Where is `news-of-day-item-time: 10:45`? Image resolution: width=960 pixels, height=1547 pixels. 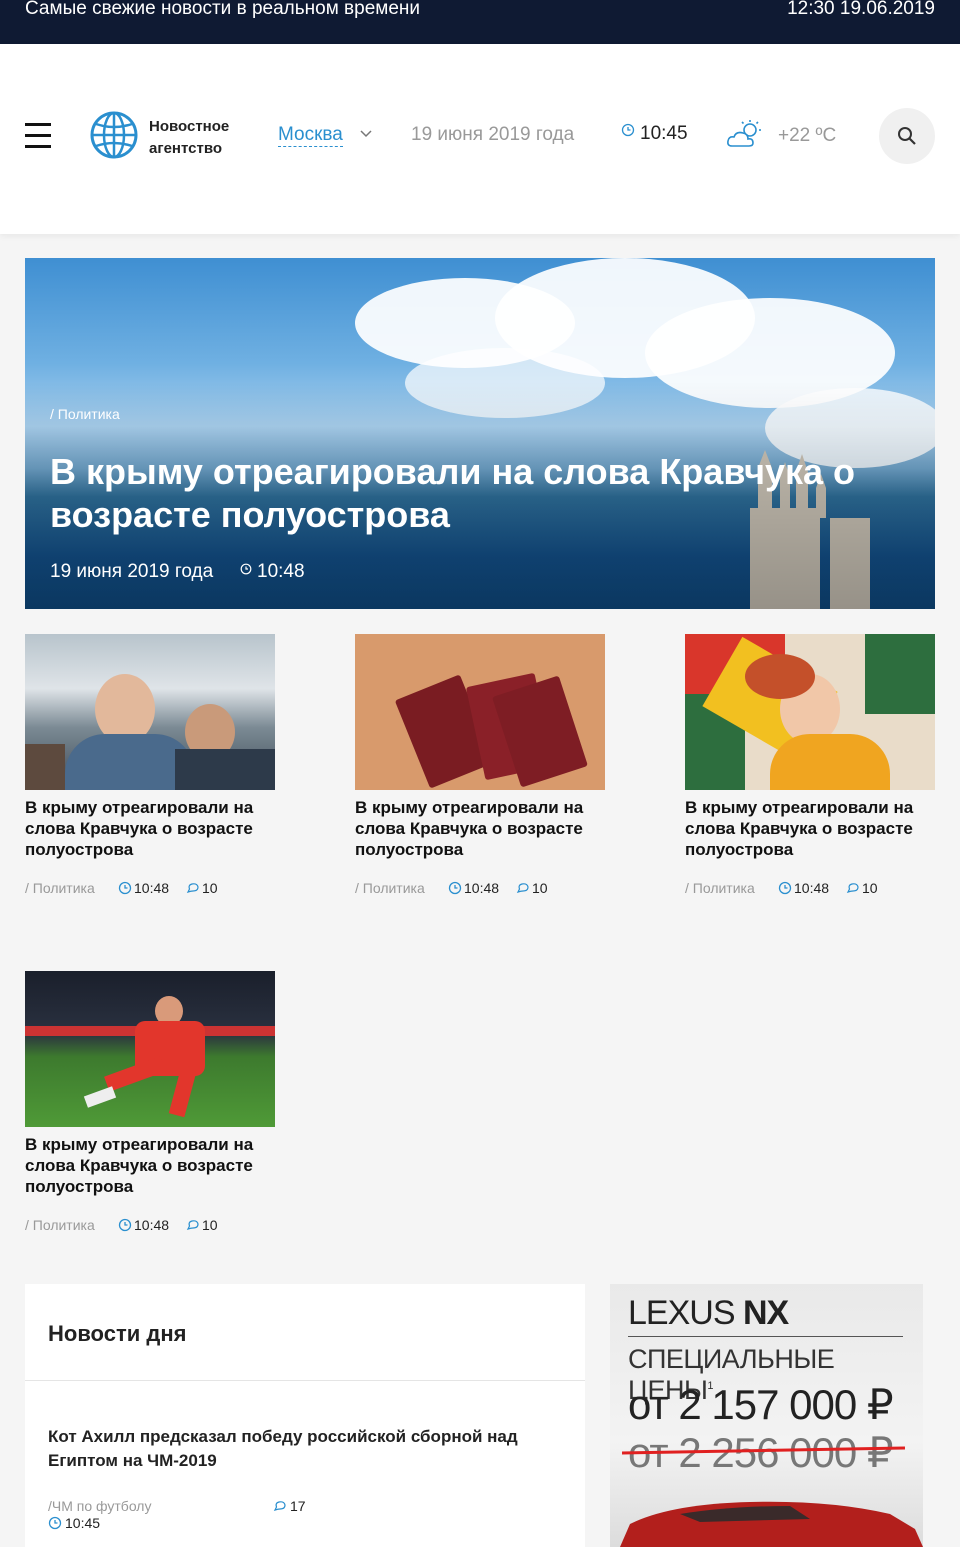
news-of-day-item-time: 10:45 is located at coordinates (83, 1523).